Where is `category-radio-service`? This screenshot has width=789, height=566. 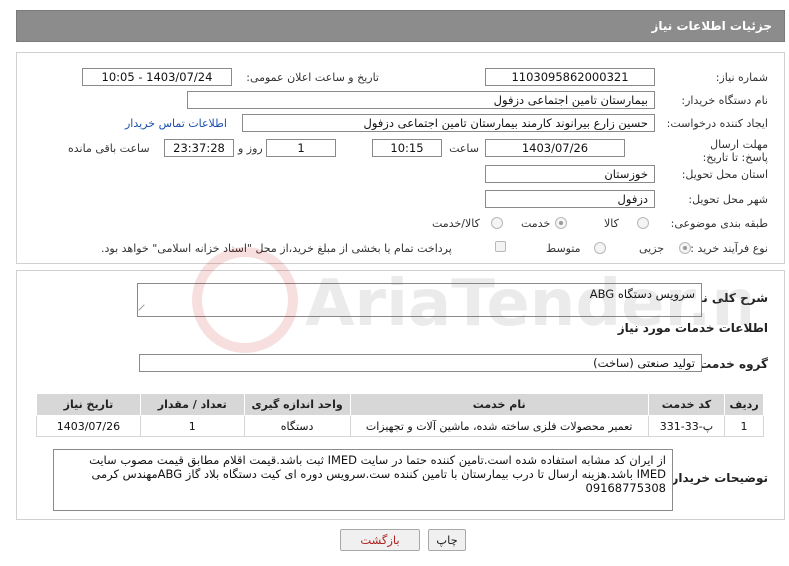
category-radio-service is located at coordinates (561, 223).